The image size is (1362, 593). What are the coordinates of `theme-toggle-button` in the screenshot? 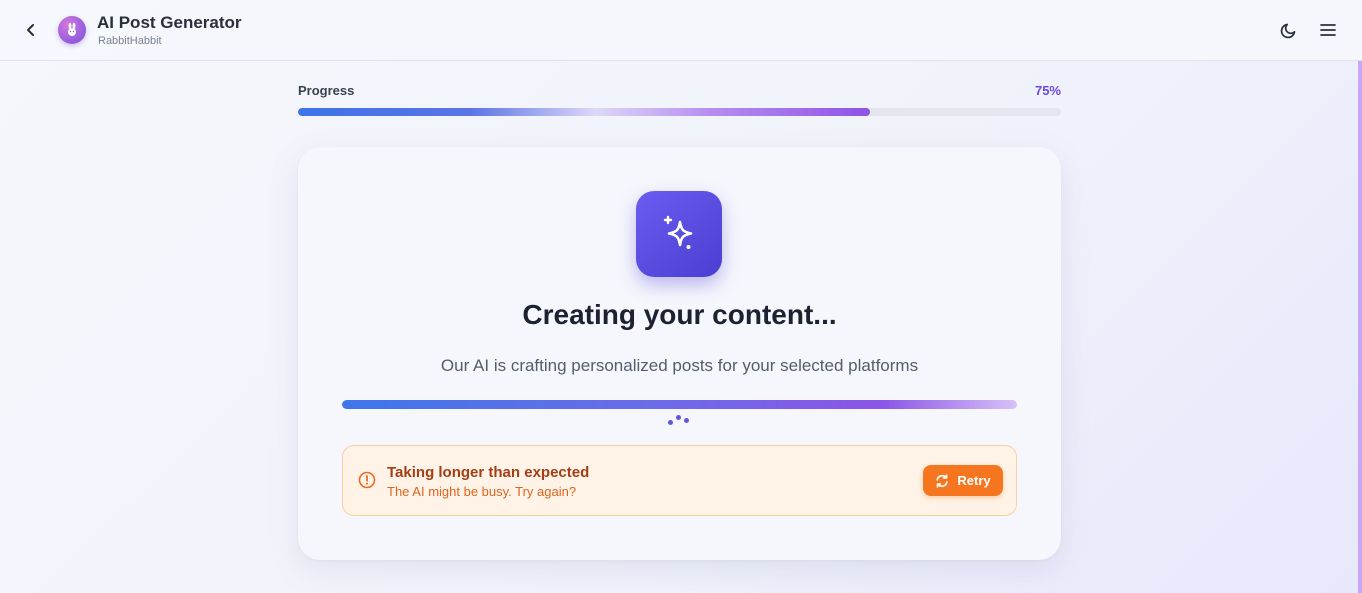 It's located at (1289, 30).